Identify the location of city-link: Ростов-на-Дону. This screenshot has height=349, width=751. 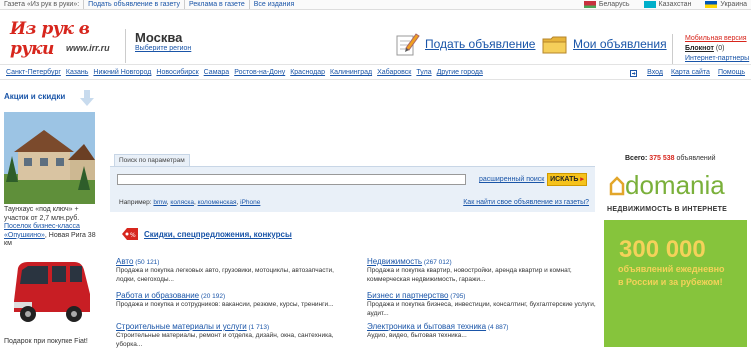
(259, 73).